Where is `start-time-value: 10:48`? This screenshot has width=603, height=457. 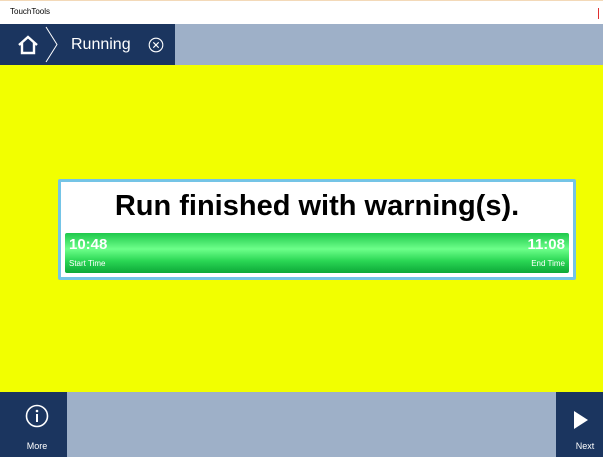 start-time-value: 10:48 is located at coordinates (88, 244).